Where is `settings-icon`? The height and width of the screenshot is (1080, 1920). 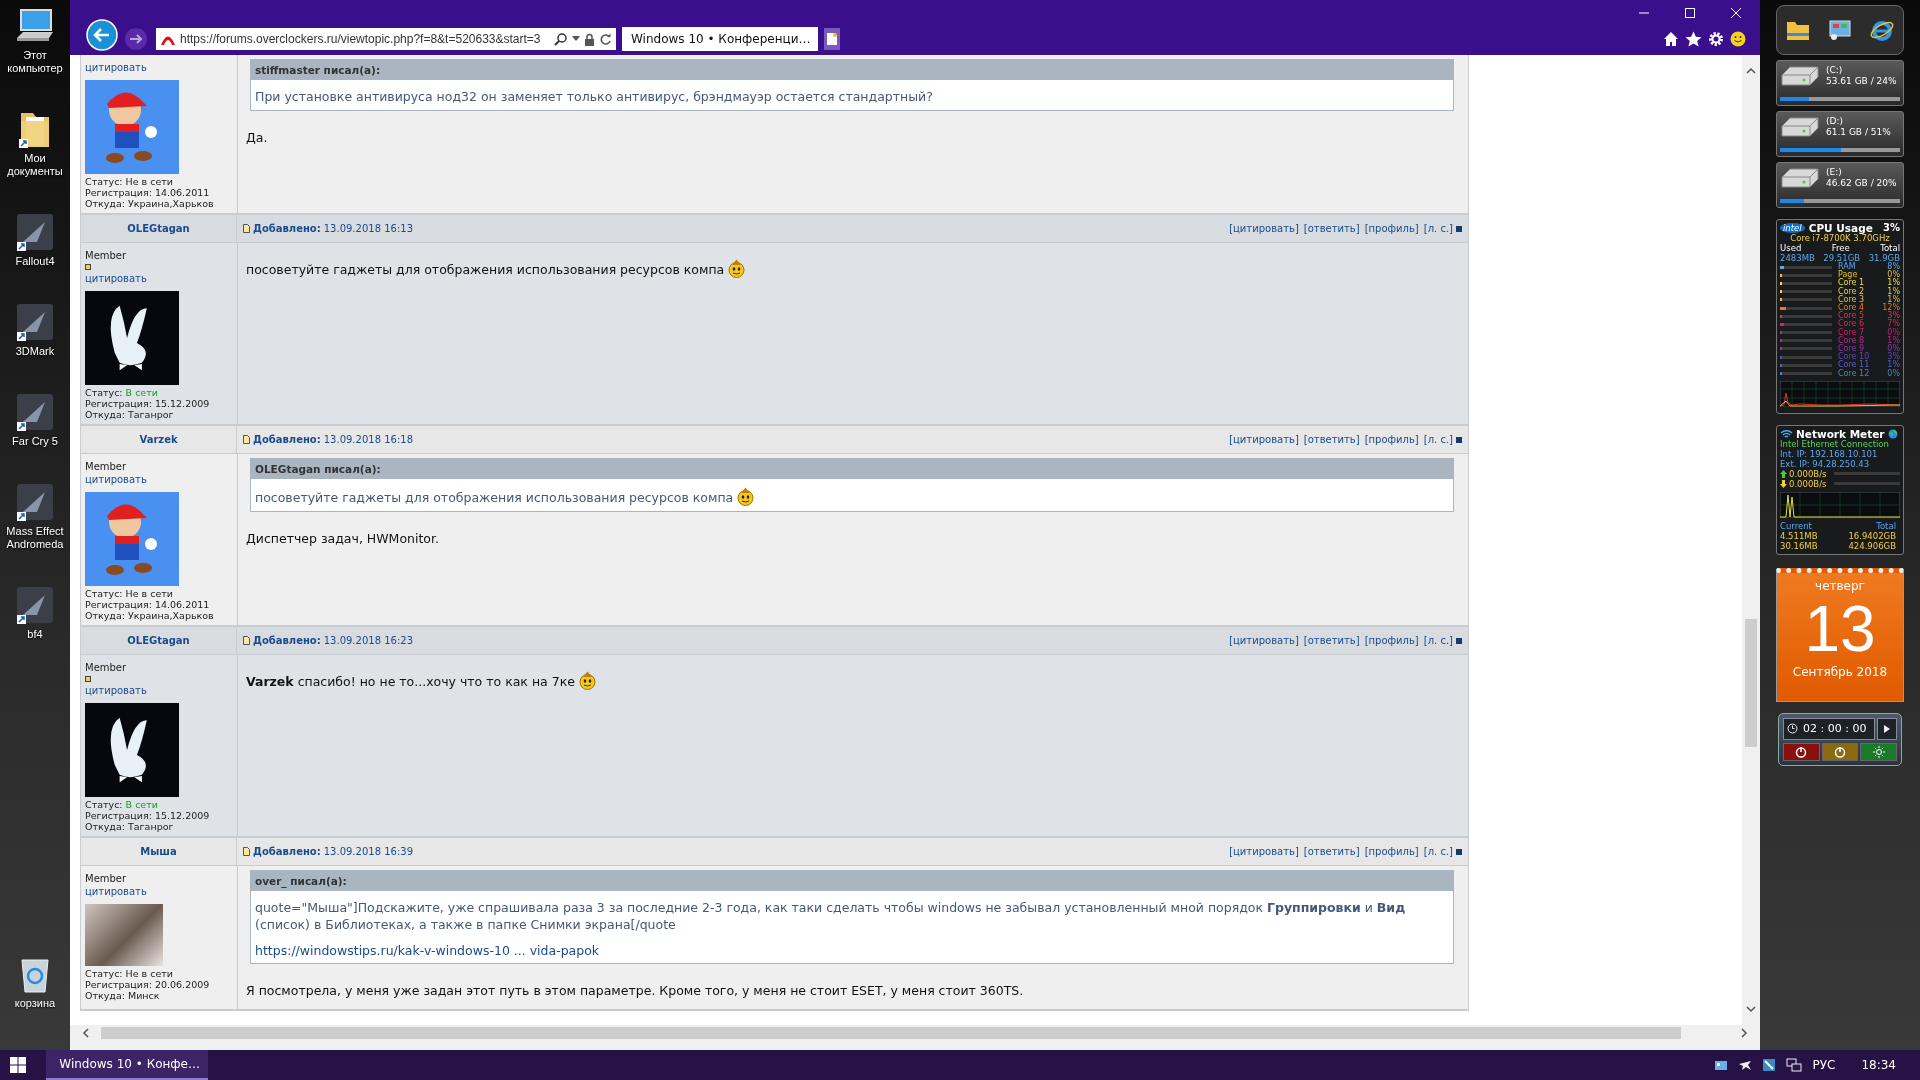 settings-icon is located at coordinates (1716, 39).